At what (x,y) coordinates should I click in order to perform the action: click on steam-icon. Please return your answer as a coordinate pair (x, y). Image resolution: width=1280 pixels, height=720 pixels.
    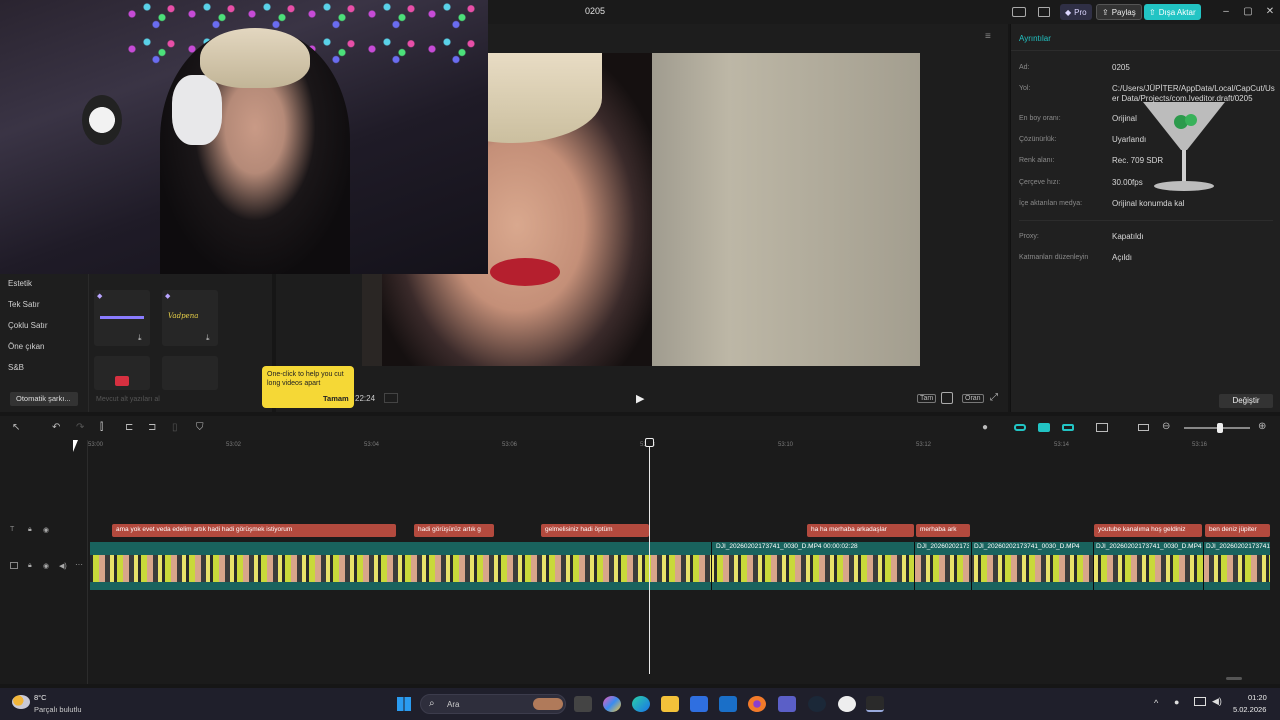
    Looking at the image, I should click on (817, 704).